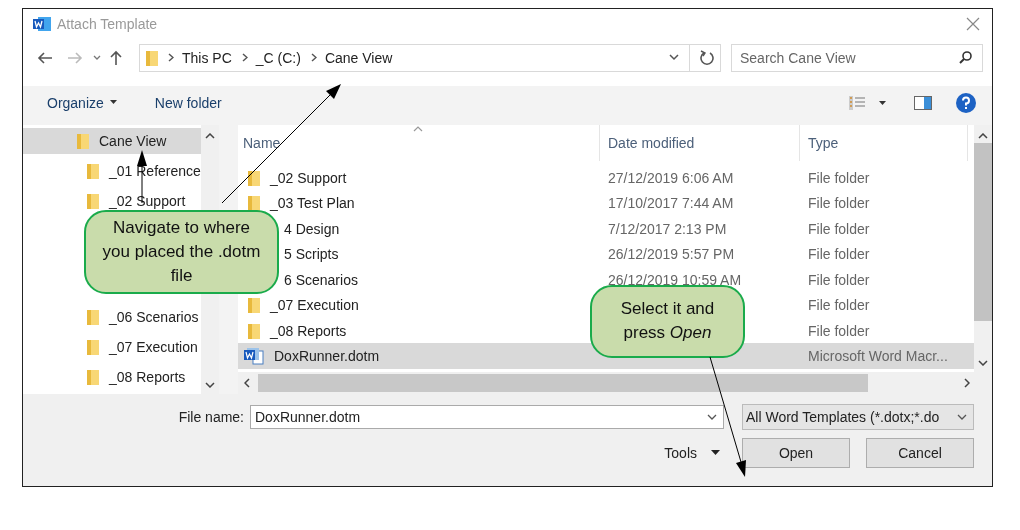 The height and width of the screenshot is (530, 1020). Describe the element at coordinates (45, 57) in the screenshot. I see `back-icon` at that location.